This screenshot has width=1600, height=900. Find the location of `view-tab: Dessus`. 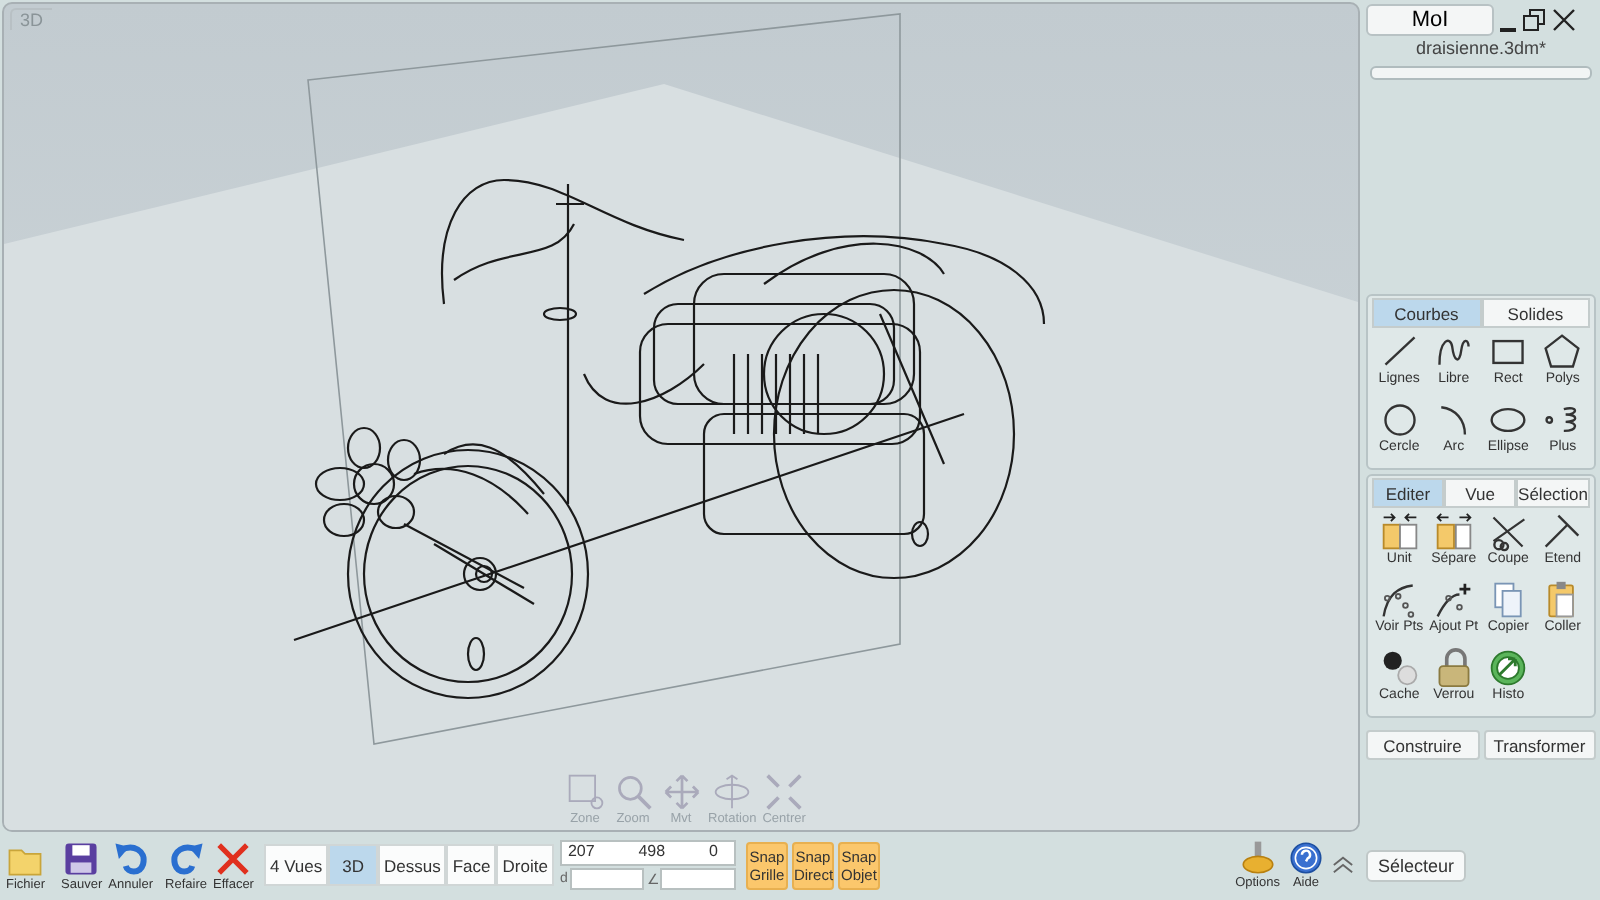

view-tab: Dessus is located at coordinates (412, 865).